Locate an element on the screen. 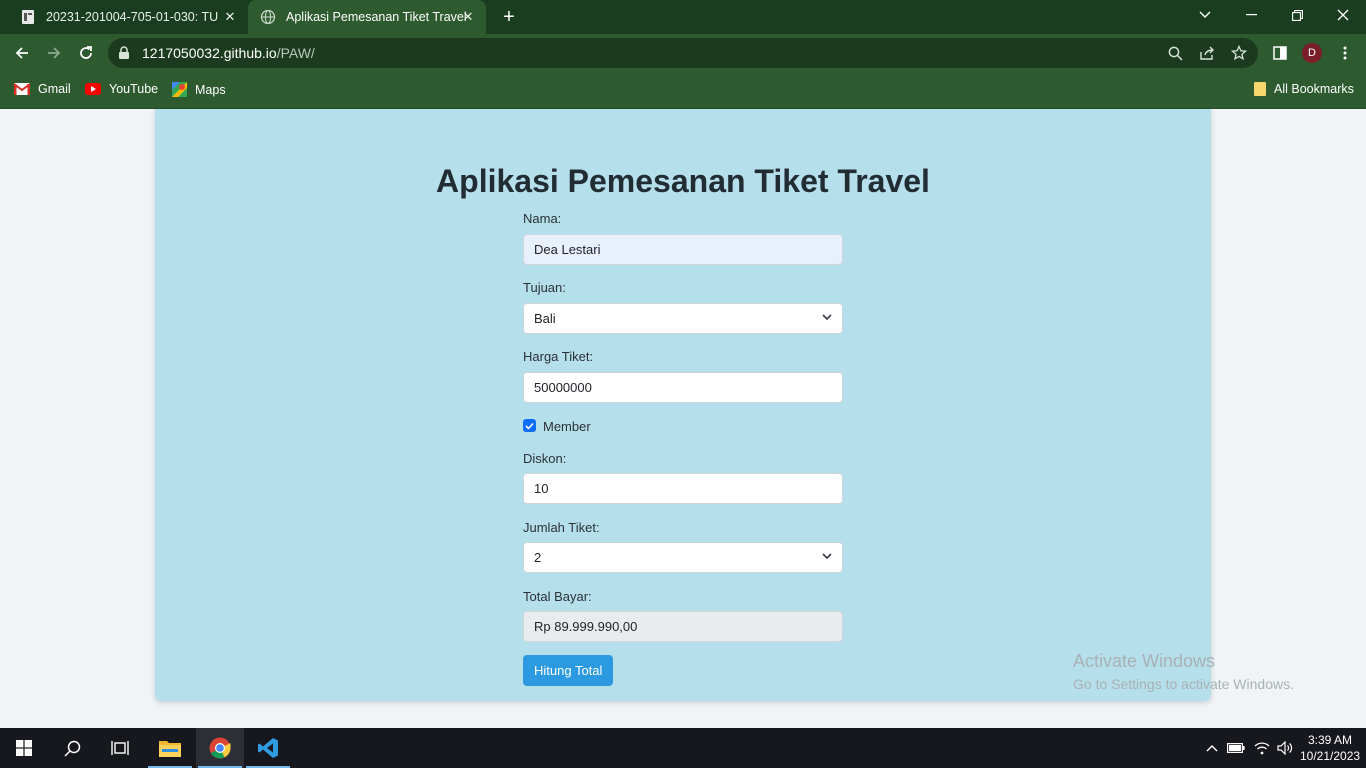  battery-button is located at coordinates (1236, 748).